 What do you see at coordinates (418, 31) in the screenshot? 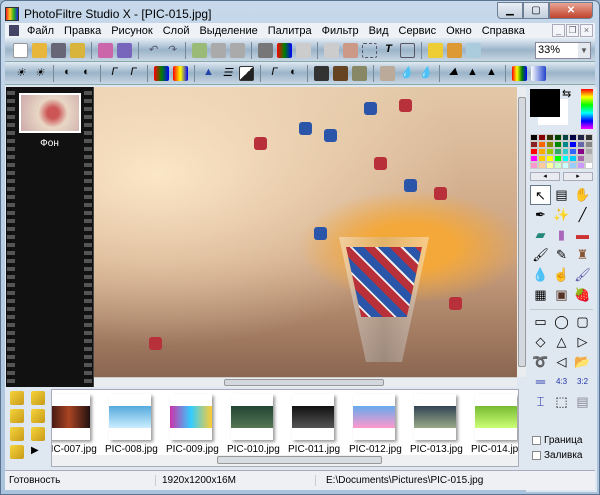
I see `menu-tools: Сервис` at bounding box center [418, 31].